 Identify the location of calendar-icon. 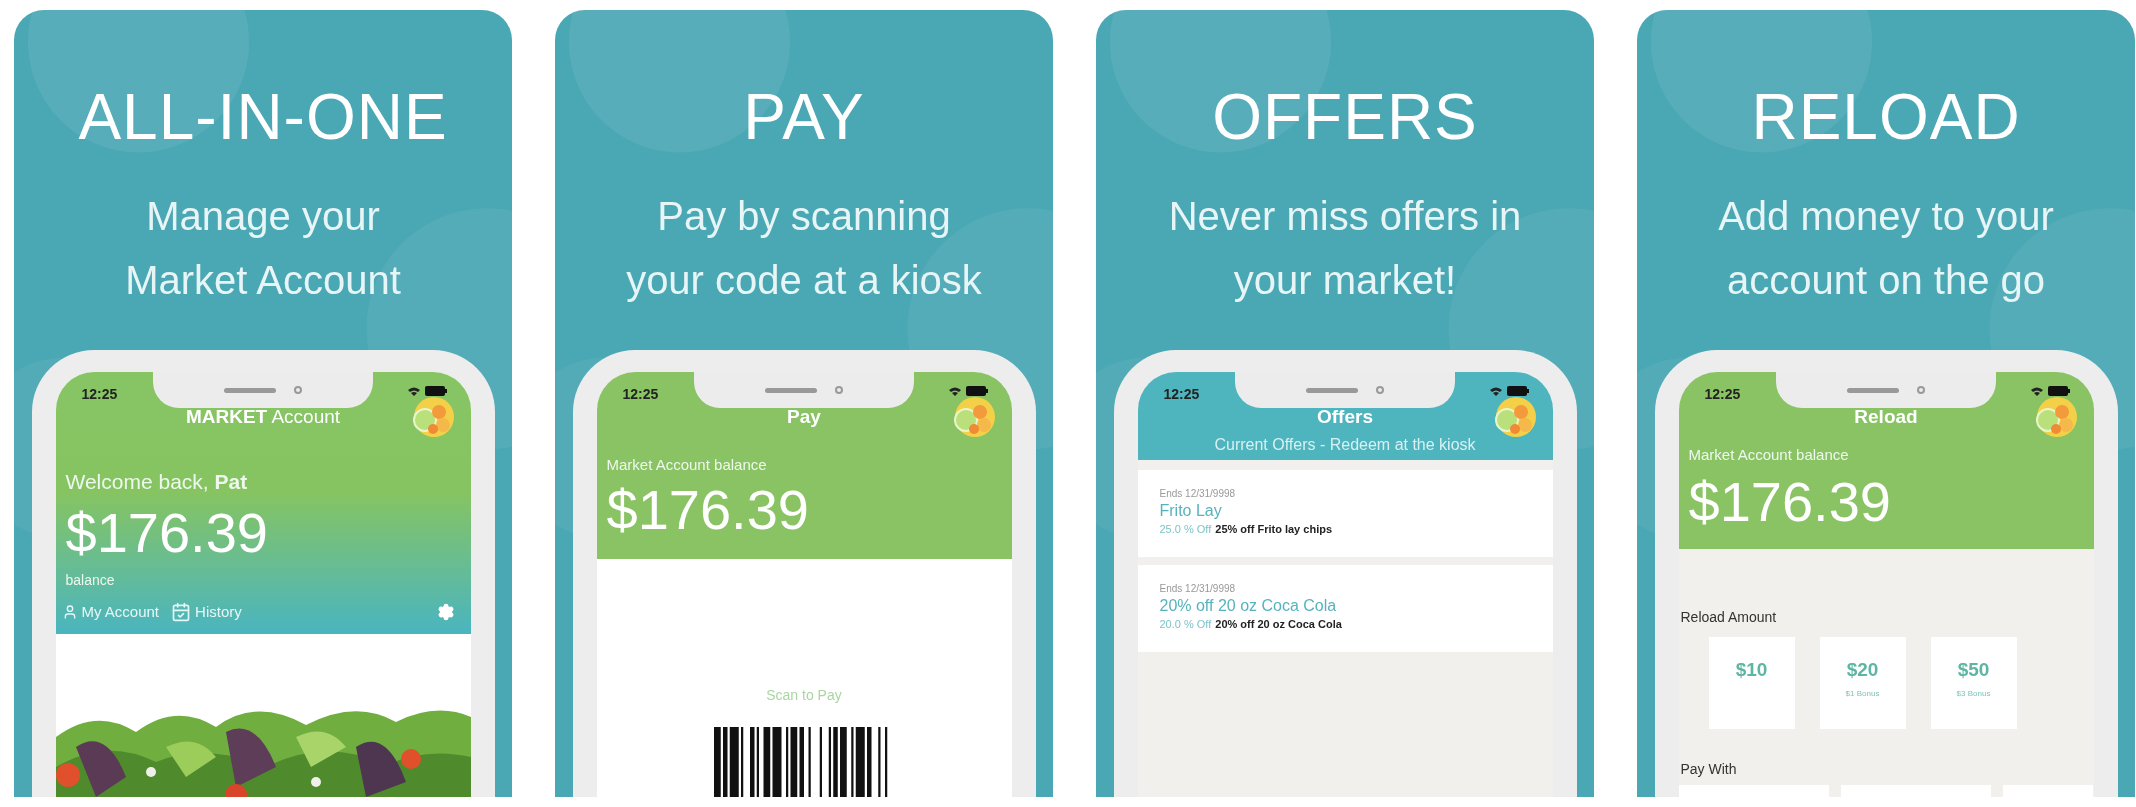
(181, 611).